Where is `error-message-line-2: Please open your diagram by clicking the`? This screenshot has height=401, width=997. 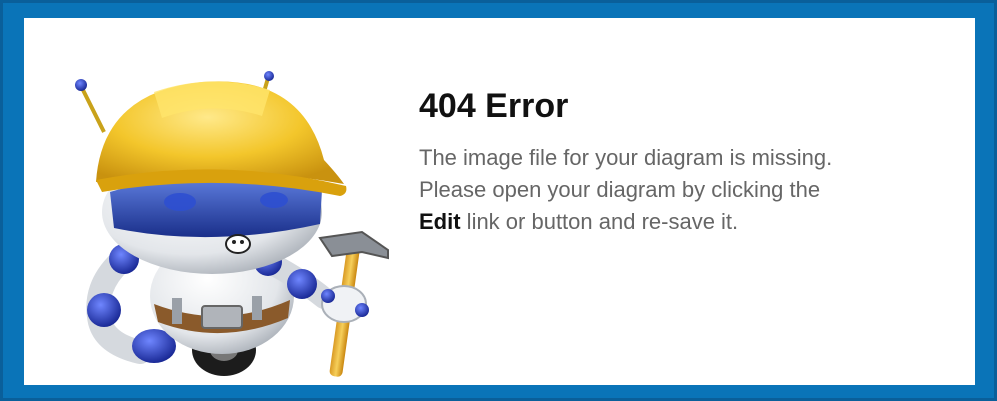 error-message-line-2: Please open your diagram by clicking the is located at coordinates (620, 189).